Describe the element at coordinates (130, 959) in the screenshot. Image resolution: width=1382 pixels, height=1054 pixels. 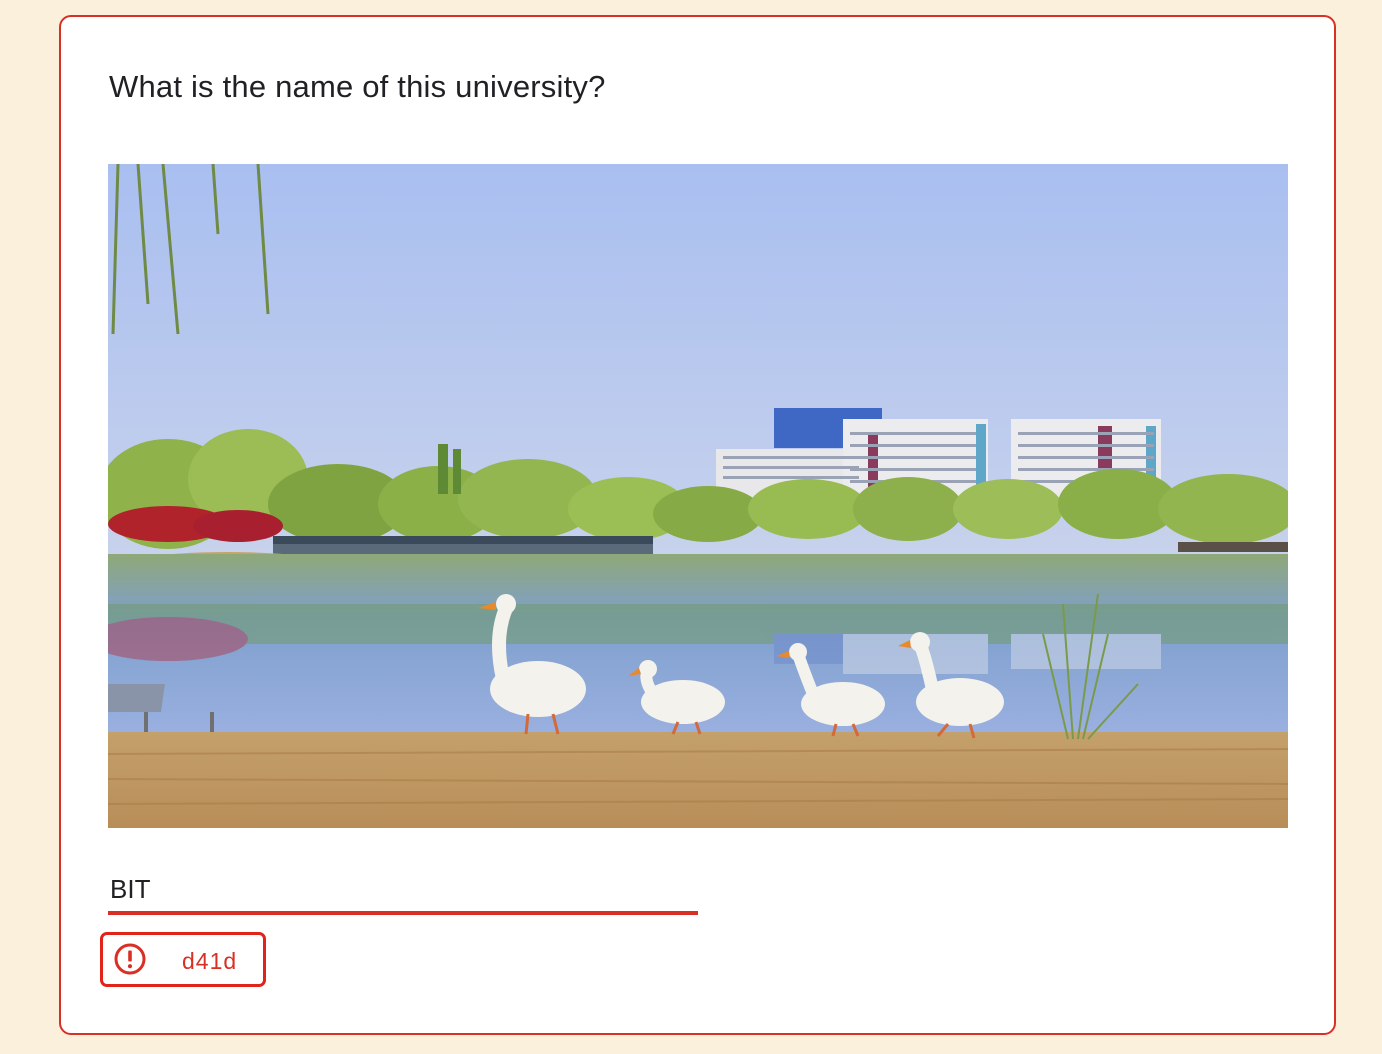
I see `error-exclamation-icon` at that location.